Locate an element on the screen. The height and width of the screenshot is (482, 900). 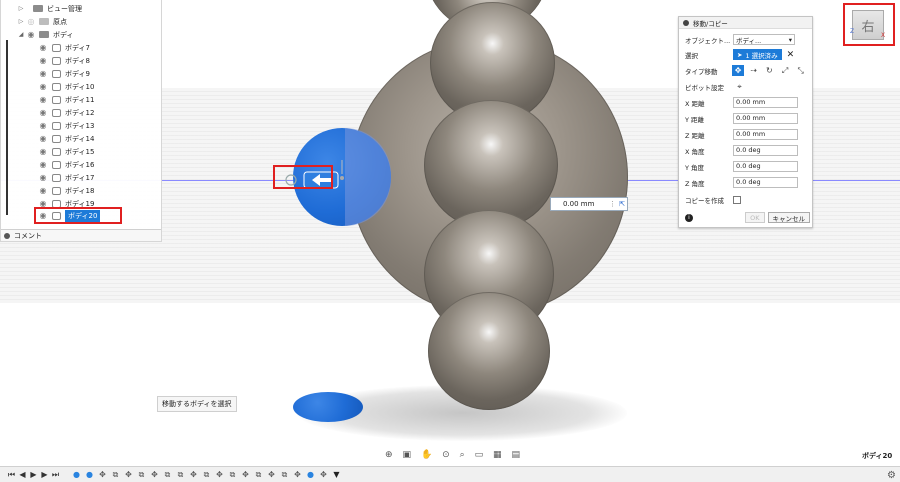
zoom-icon: ⊙ is located at coordinates (446, 455).